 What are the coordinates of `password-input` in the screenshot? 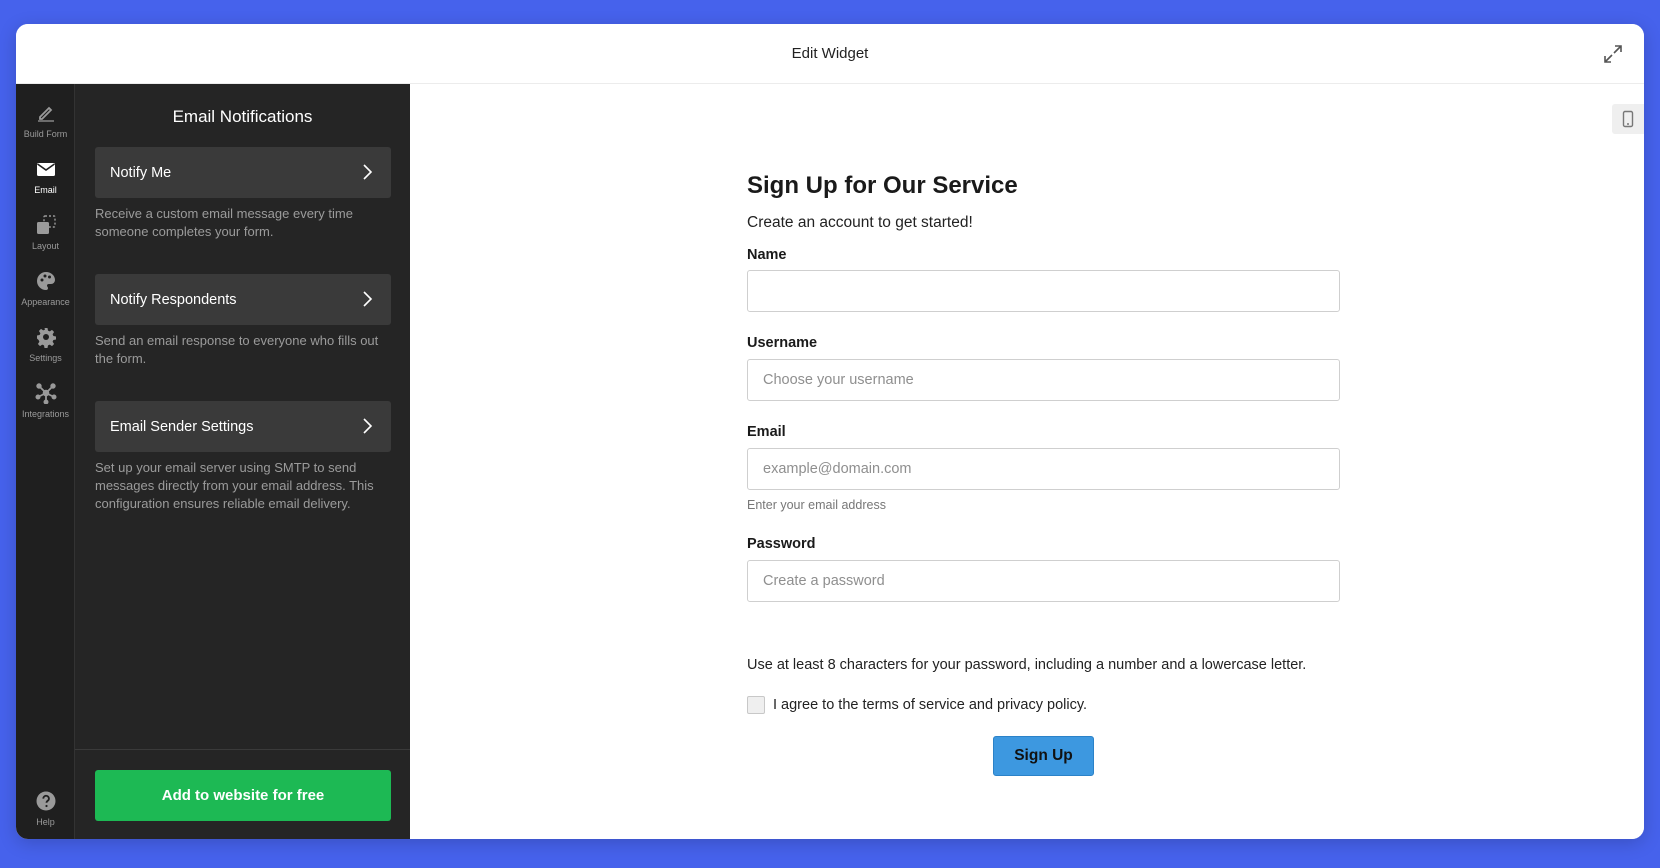 It's located at (1043, 581).